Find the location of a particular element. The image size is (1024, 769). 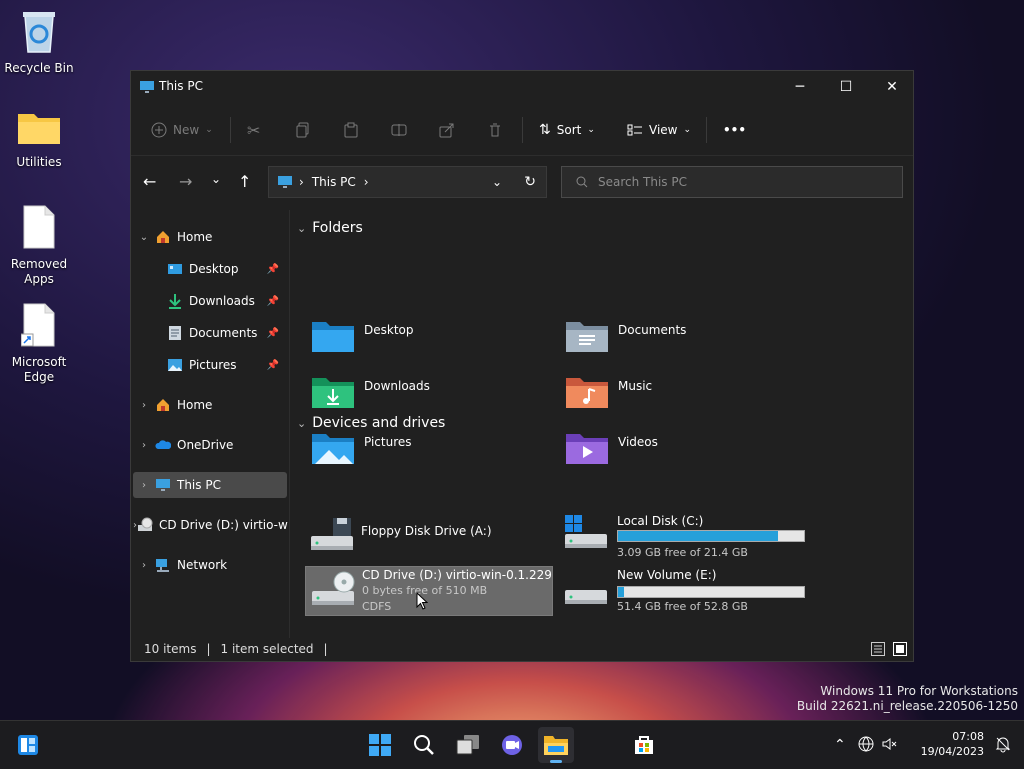

desktop-icon-utilities: Utilities is located at coordinates (39, 139).